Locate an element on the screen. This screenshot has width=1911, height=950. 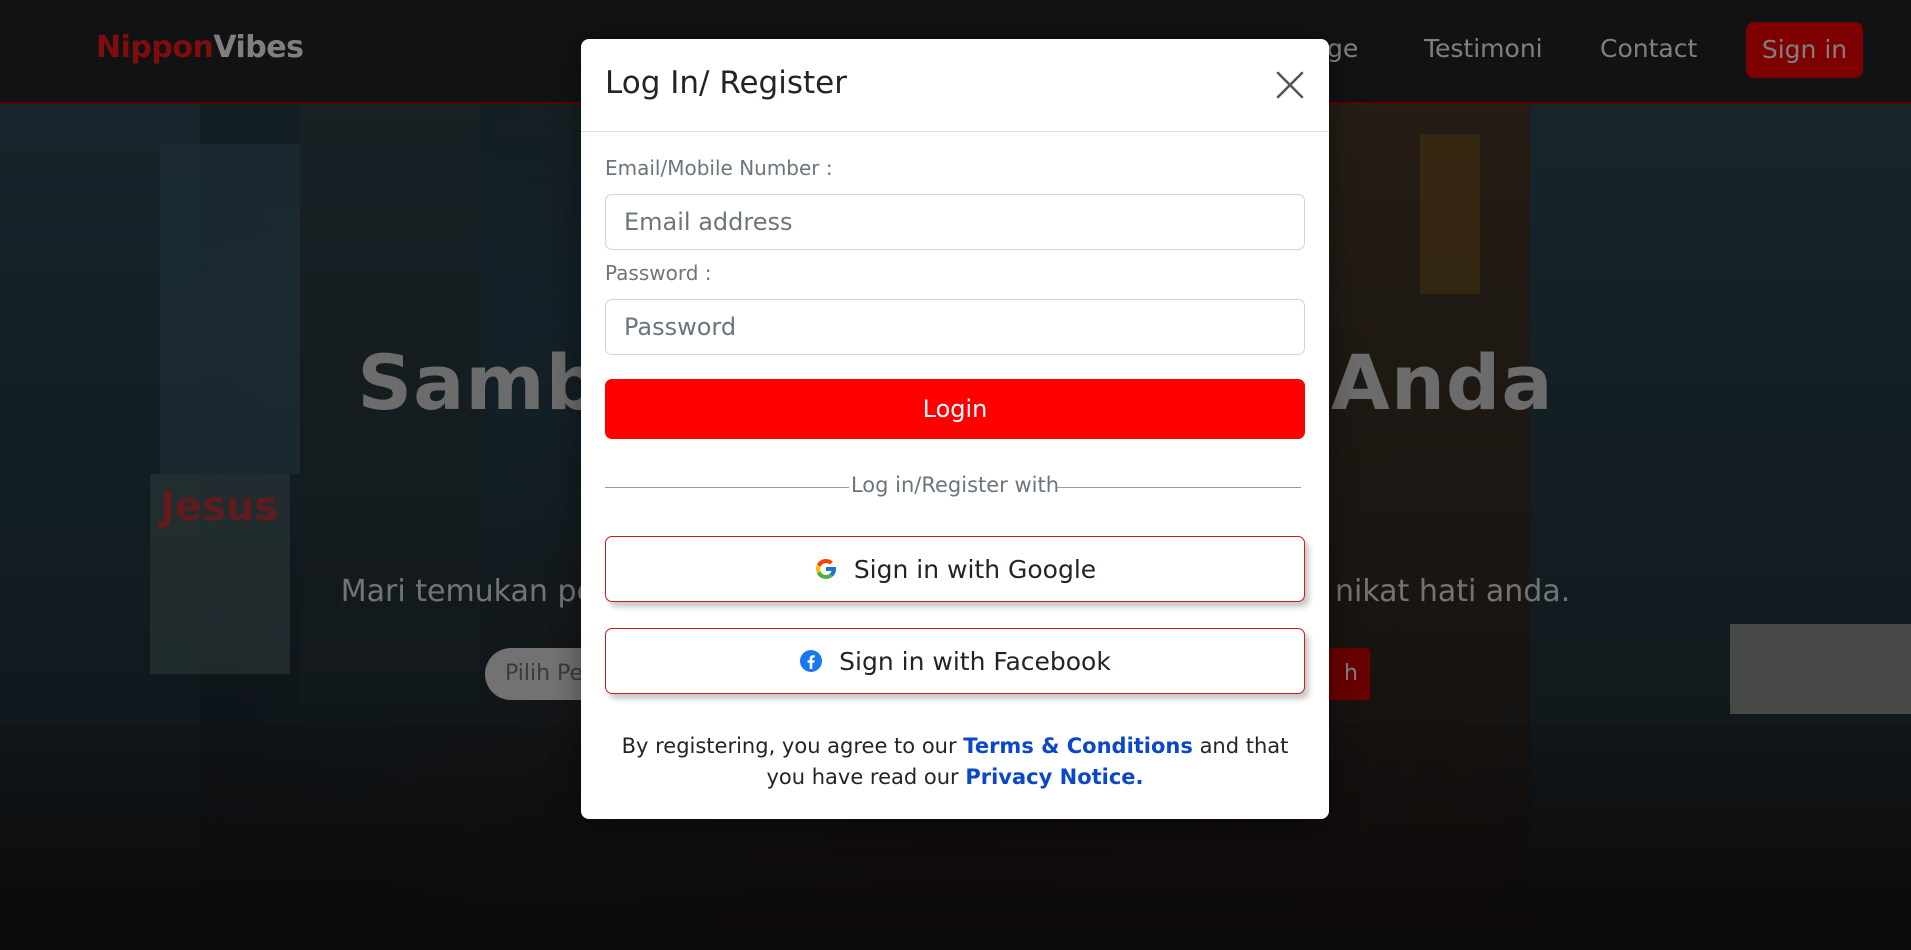
google-icon is located at coordinates (826, 569).